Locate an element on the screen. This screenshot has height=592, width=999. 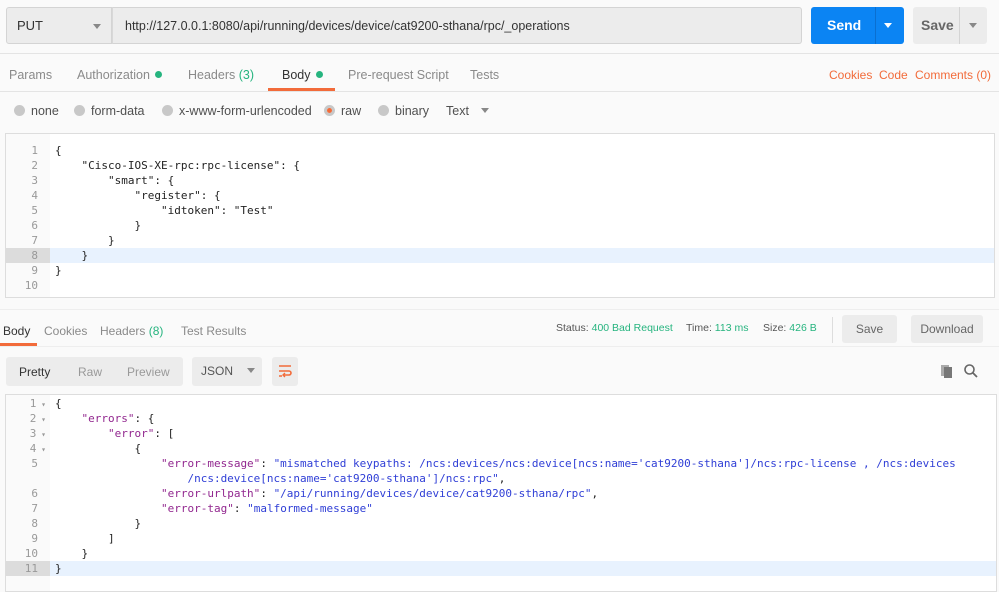
method-select: PUT is located at coordinates (59, 25).